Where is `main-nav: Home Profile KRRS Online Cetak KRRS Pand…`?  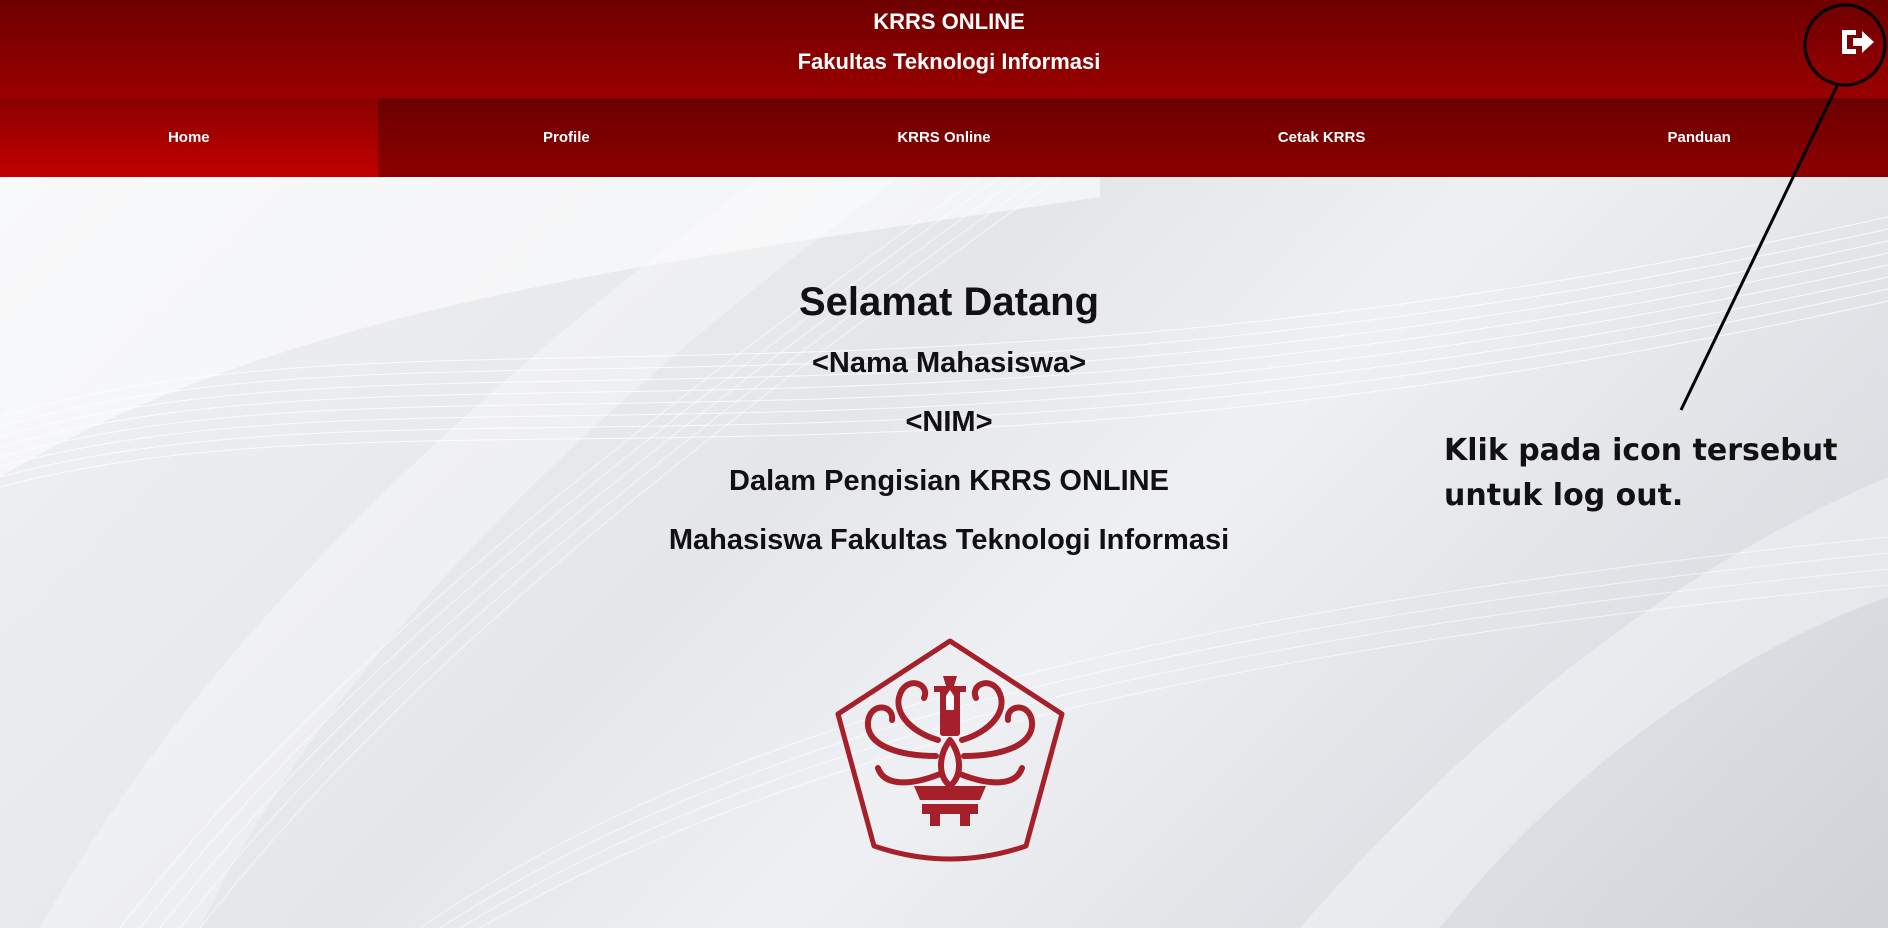 main-nav: Home Profile KRRS Online Cetak KRRS Pand… is located at coordinates (944, 137).